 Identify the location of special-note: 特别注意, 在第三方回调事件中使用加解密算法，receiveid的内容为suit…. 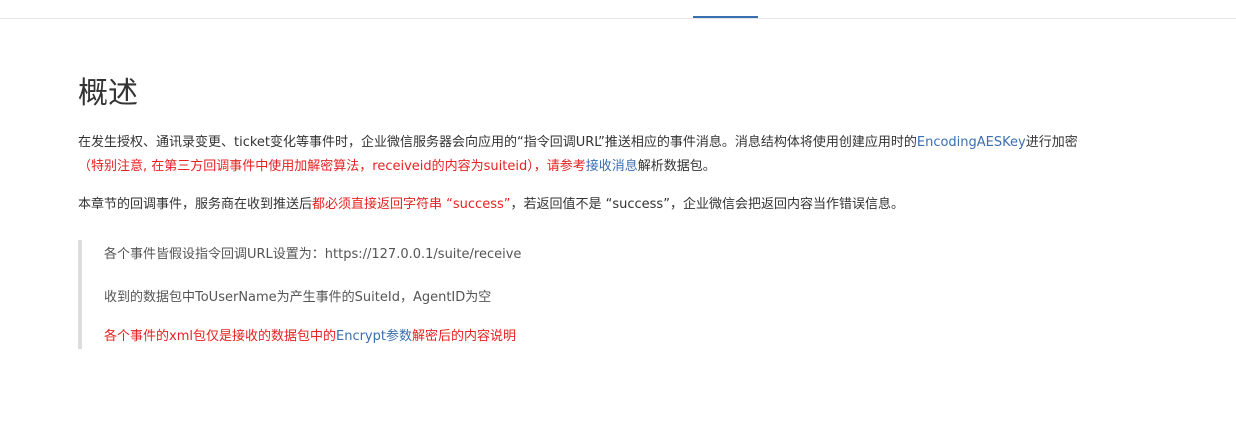
(309, 166).